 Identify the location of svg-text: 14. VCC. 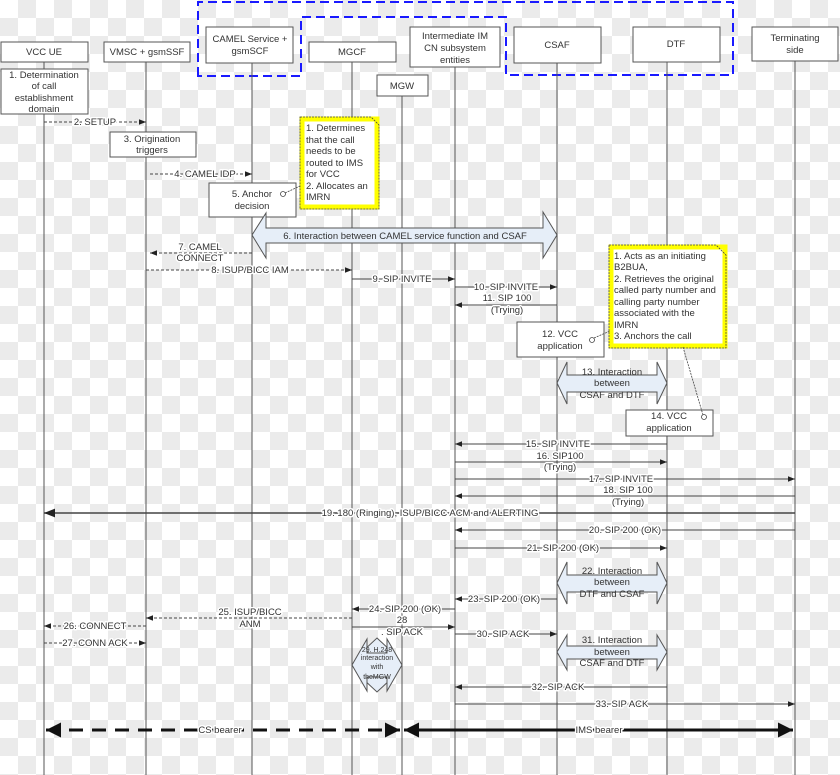
(669, 416).